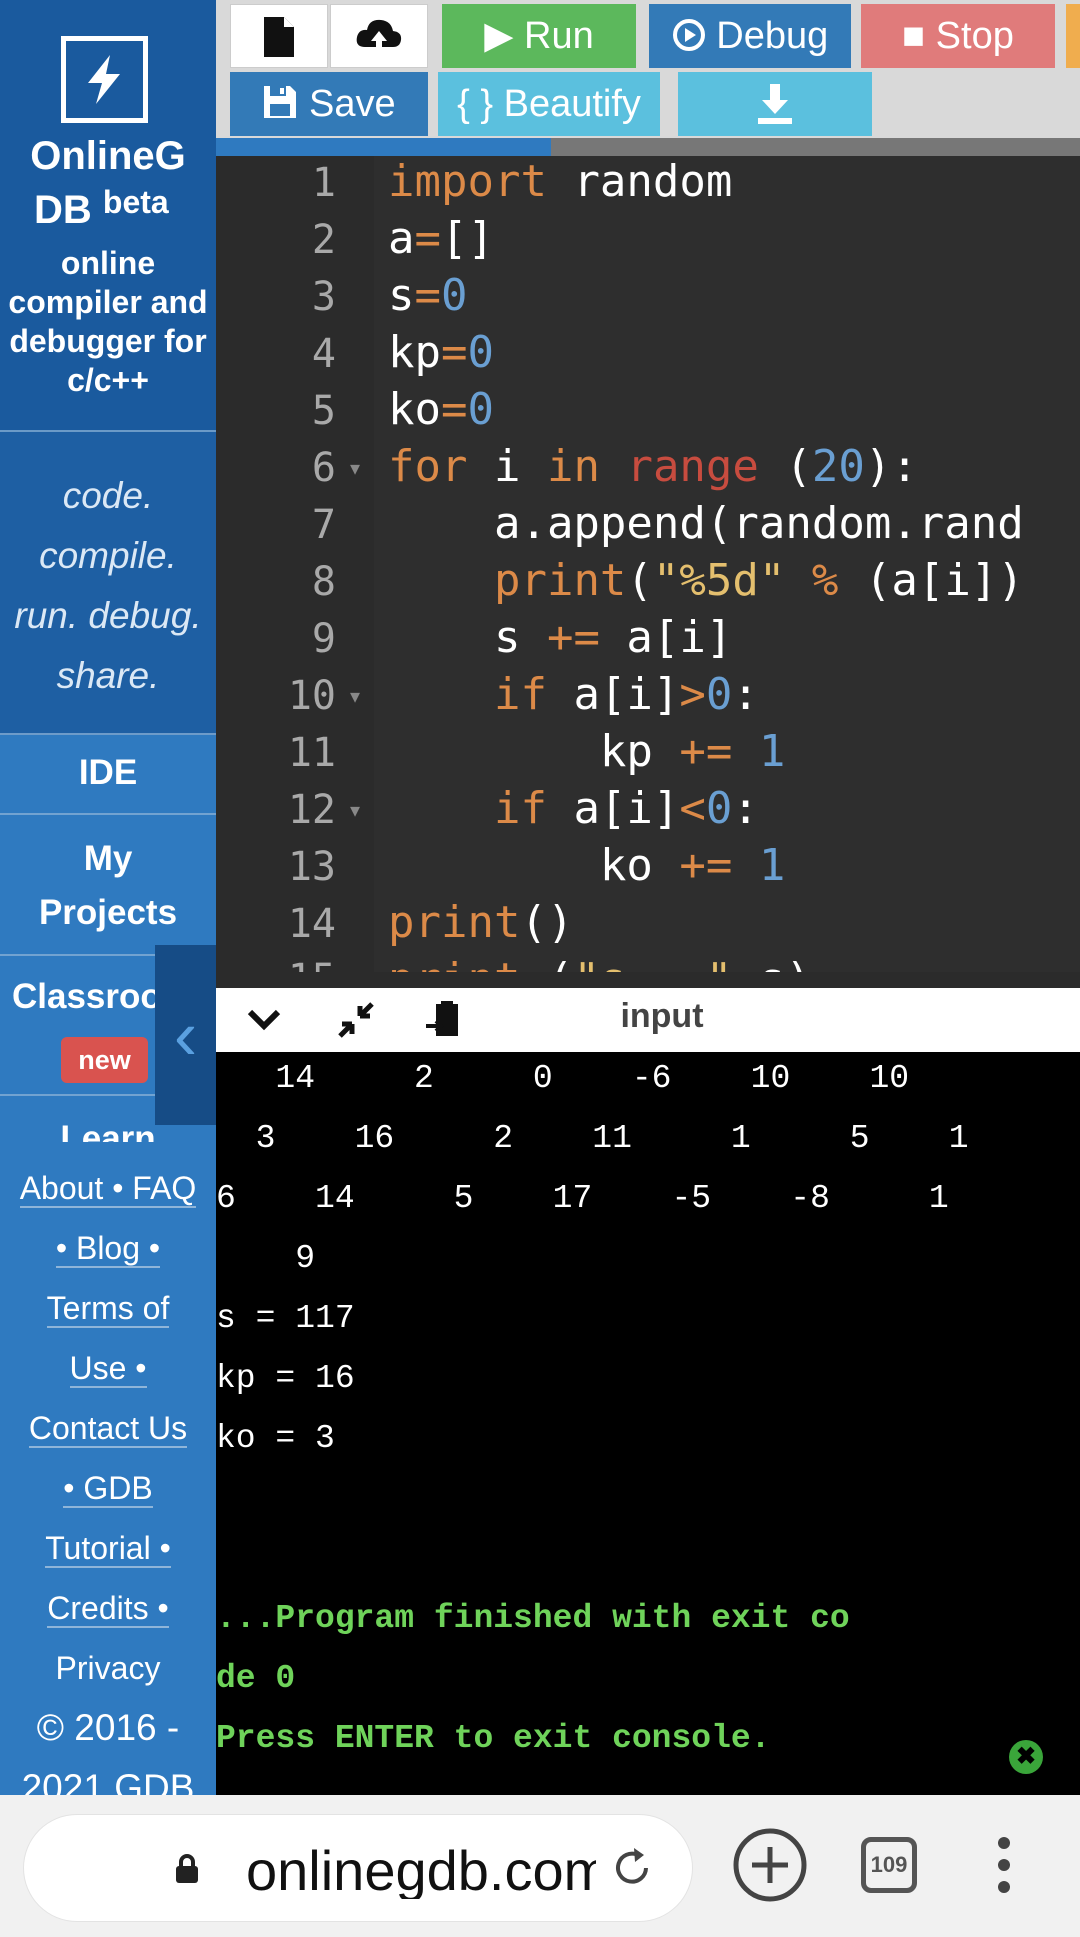 Image resolution: width=1080 pixels, height=1937 pixels. I want to click on logo-icon, so click(104, 79).